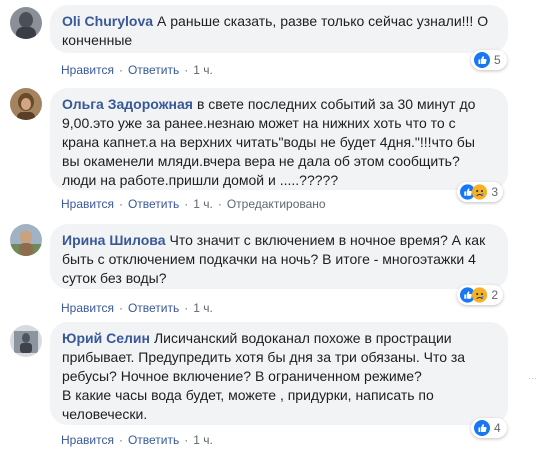  What do you see at coordinates (114, 240) in the screenshot?
I see `comment-author: Ирина Шилова` at bounding box center [114, 240].